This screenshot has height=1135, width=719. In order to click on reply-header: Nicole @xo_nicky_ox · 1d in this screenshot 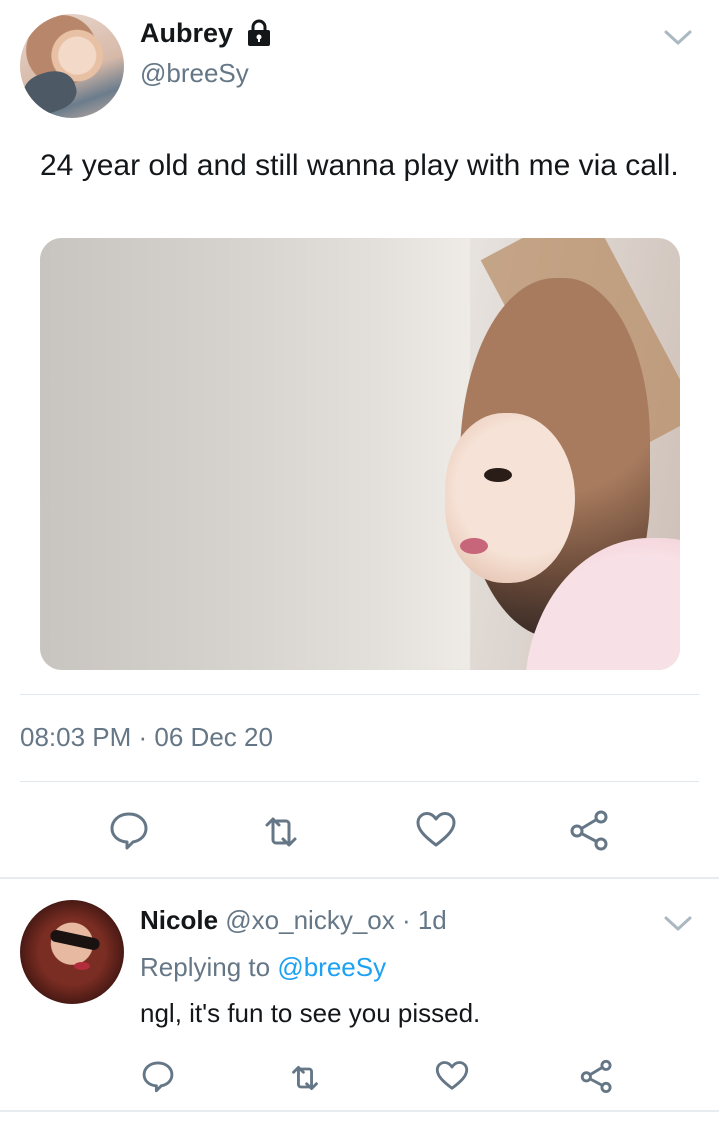, I will do `click(293, 920)`.